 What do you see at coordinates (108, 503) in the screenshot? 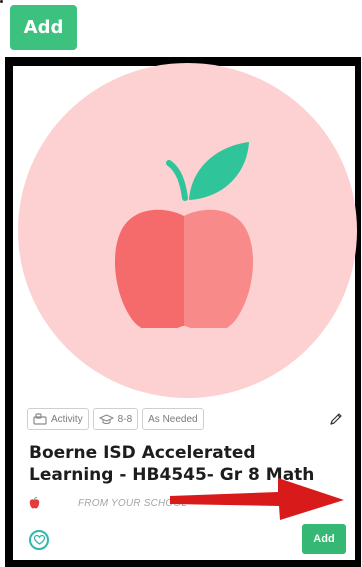
I see `source-row: FROM YOUR SCHOOL` at bounding box center [108, 503].